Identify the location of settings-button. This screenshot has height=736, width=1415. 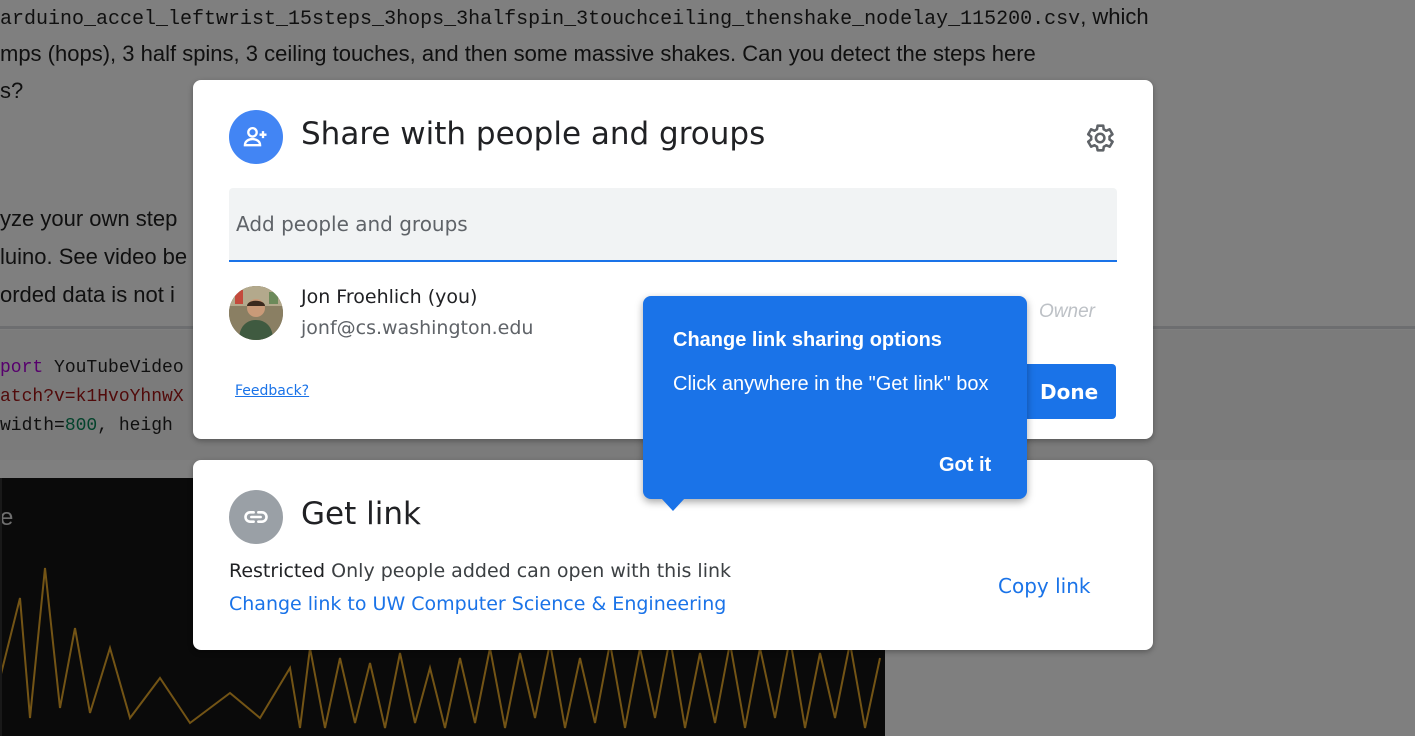
(1099, 138).